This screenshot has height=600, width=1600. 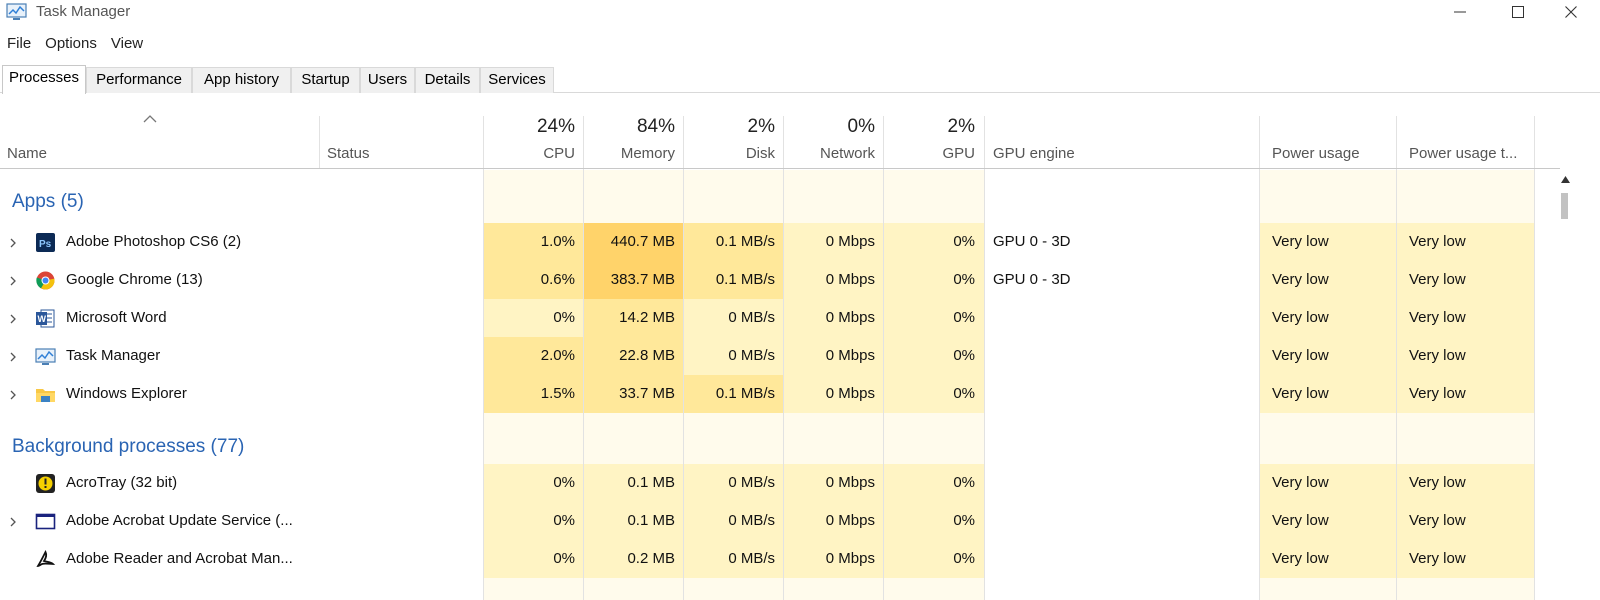 I want to click on tab-details: Details, so click(x=447, y=80).